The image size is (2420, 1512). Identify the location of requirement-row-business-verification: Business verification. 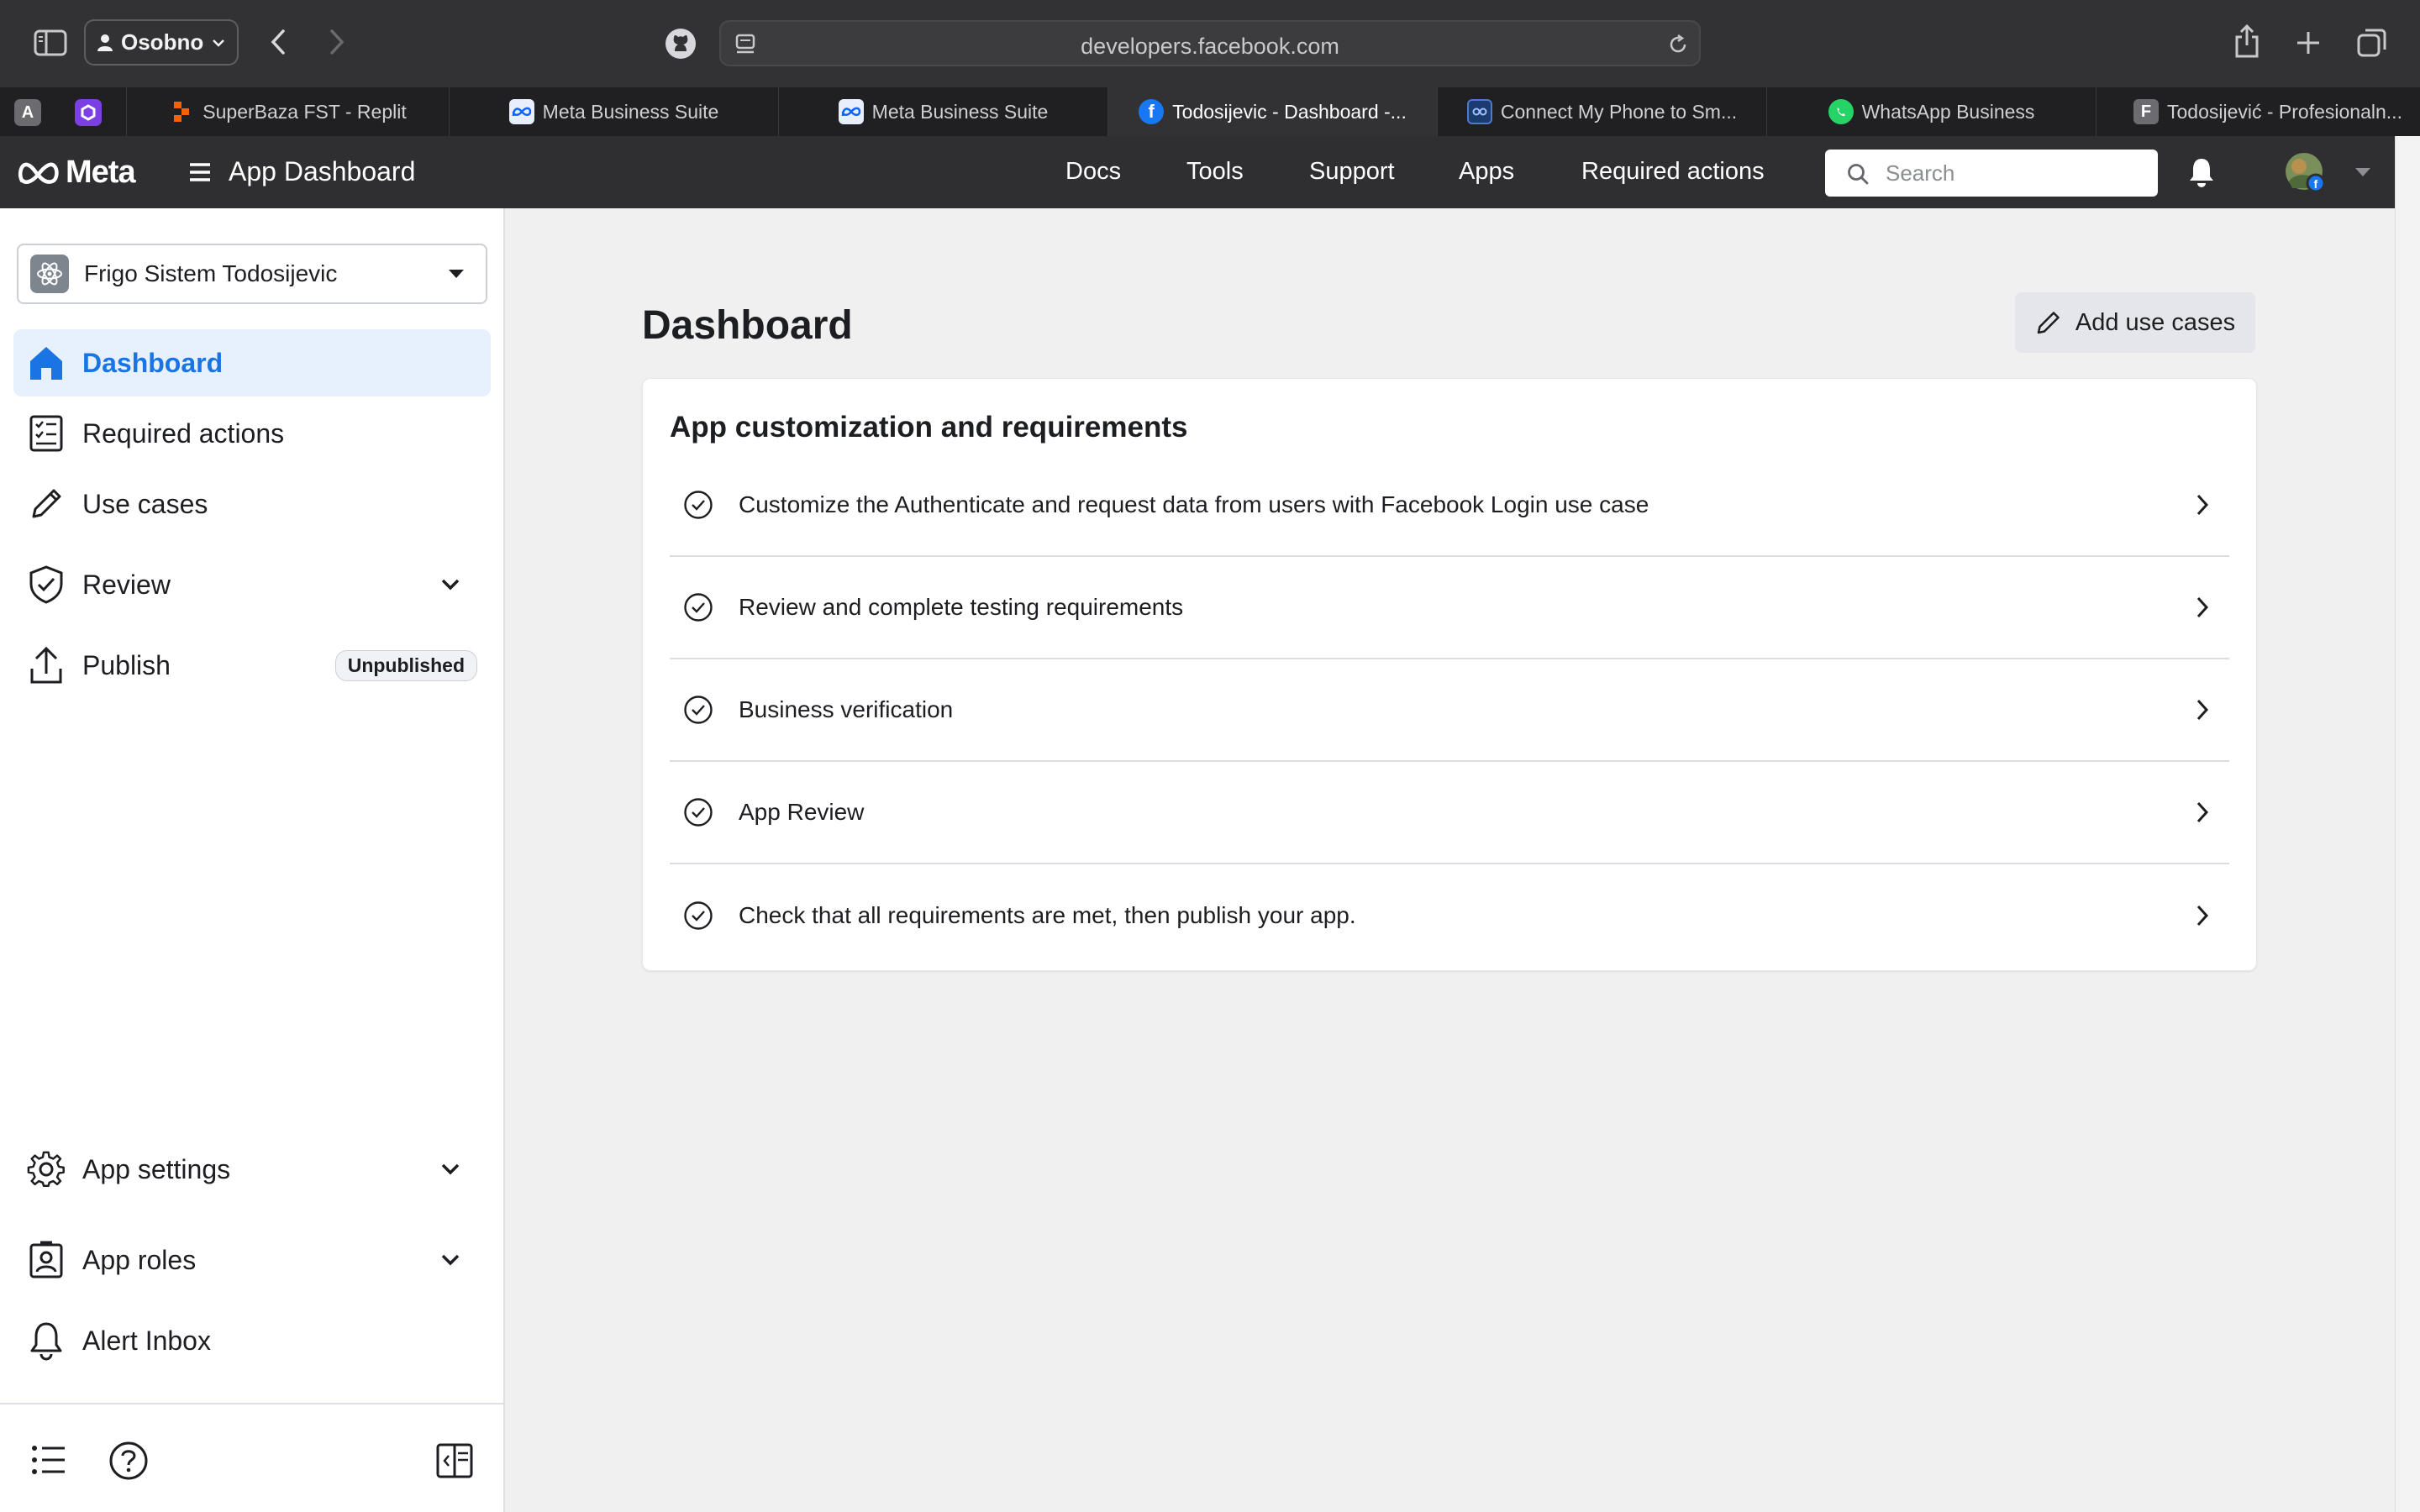
(1449, 710).